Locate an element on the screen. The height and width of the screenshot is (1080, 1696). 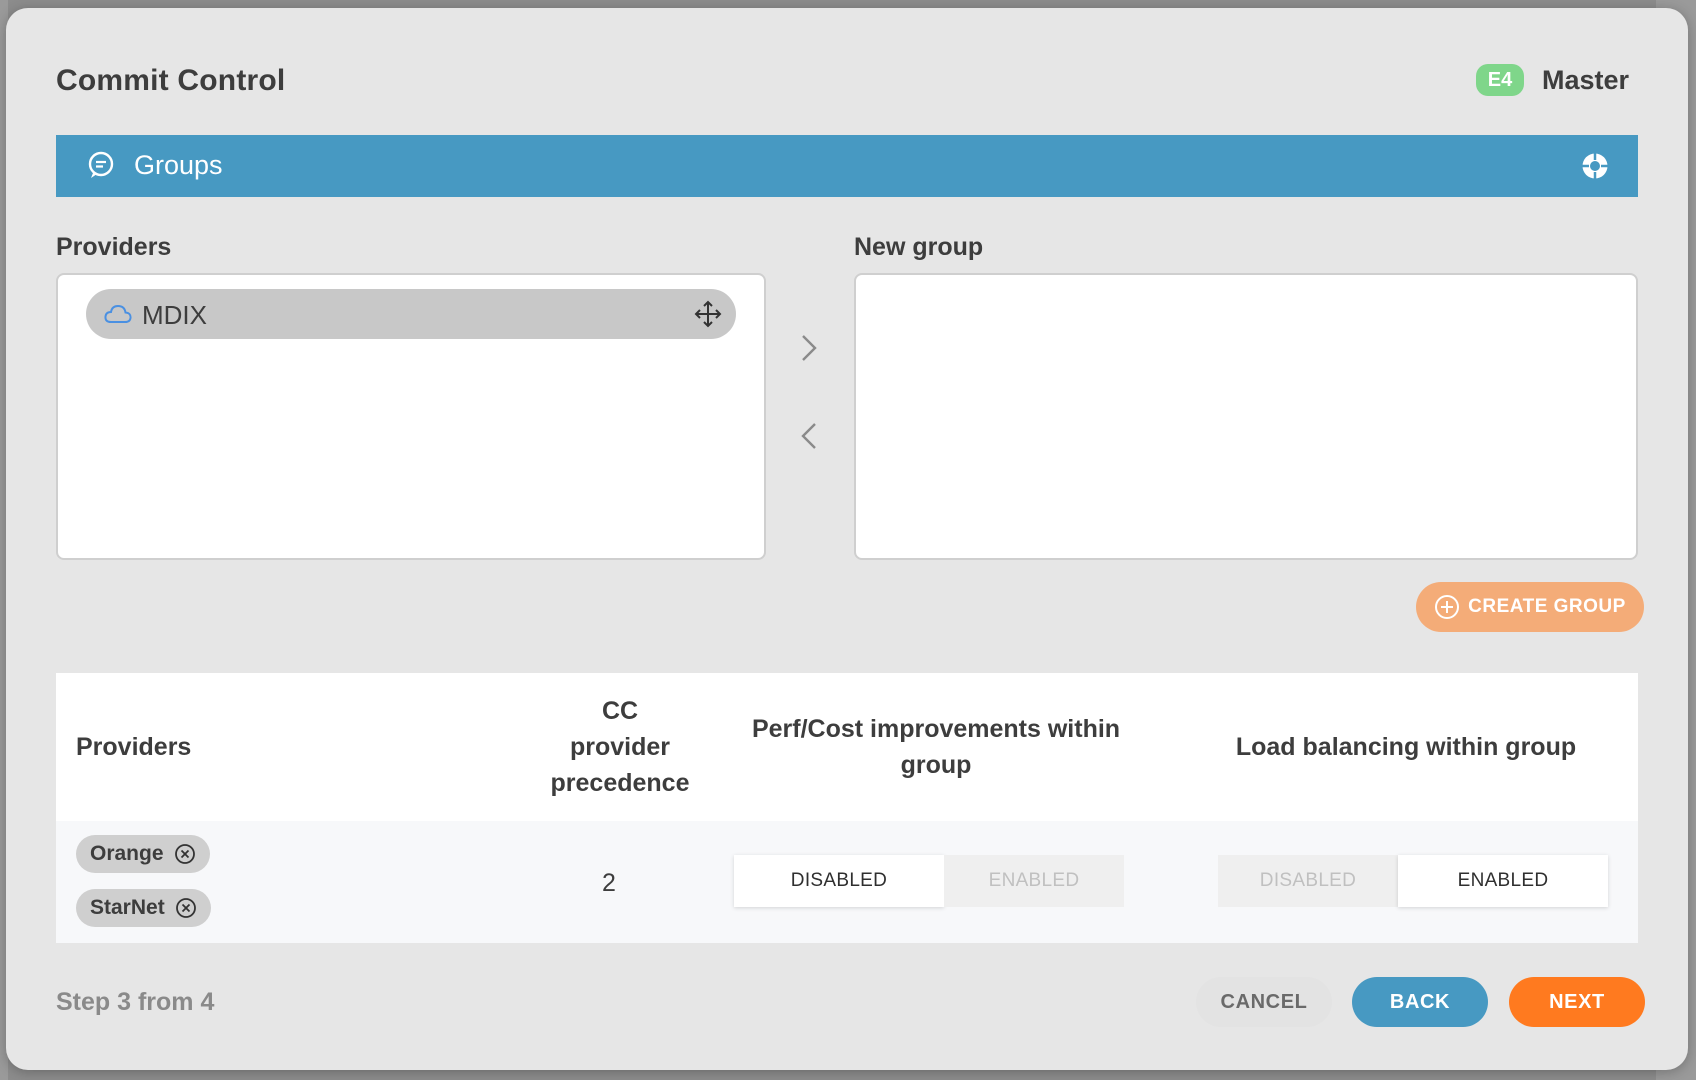
move-left-button is located at coordinates (809, 436).